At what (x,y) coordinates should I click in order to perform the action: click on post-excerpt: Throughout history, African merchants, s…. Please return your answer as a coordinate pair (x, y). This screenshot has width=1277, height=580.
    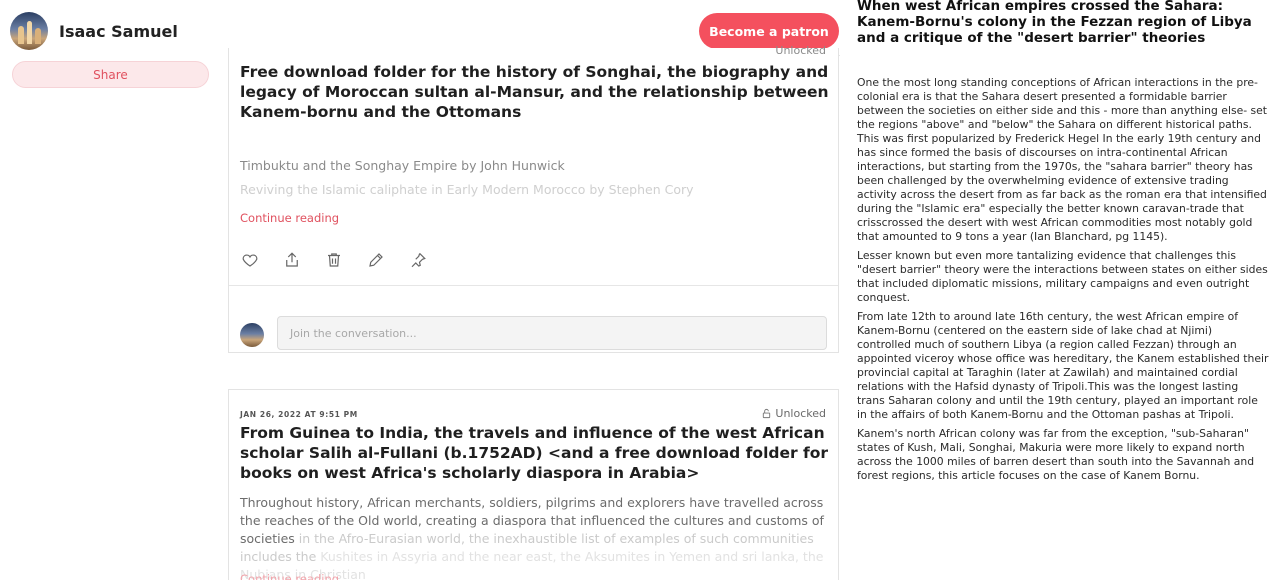
    Looking at the image, I should click on (532, 537).